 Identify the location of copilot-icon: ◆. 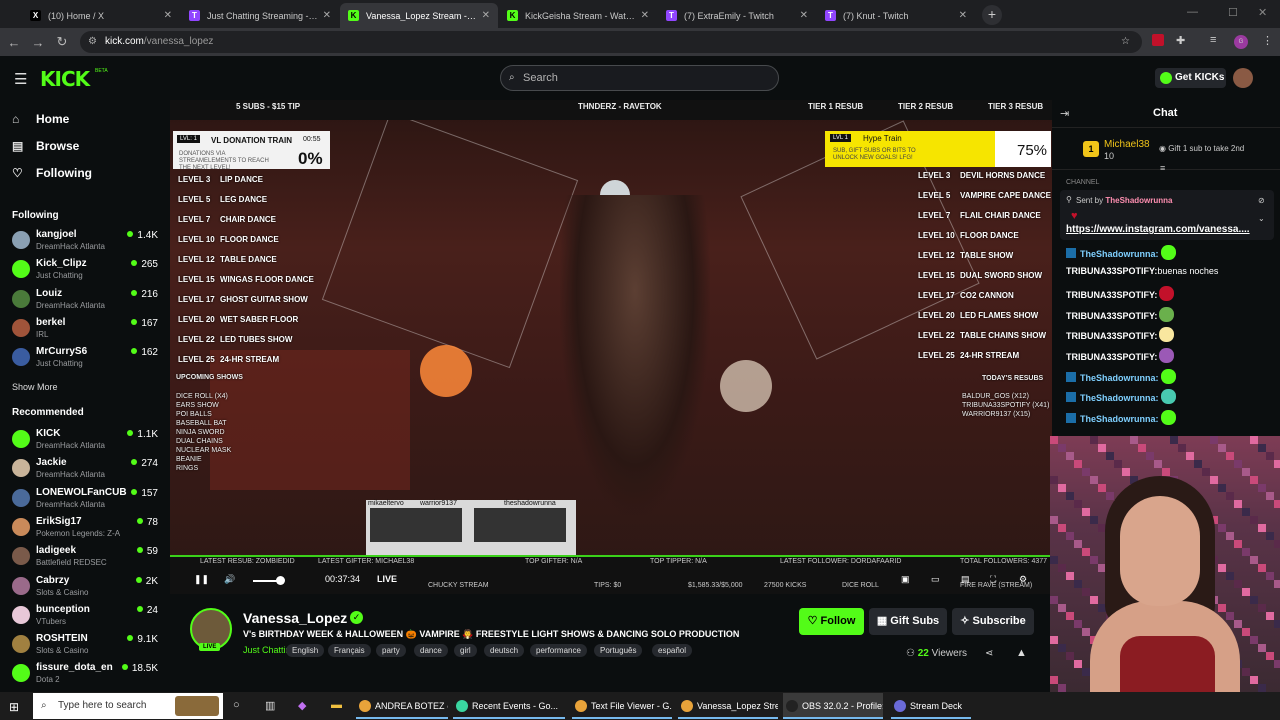
(302, 705).